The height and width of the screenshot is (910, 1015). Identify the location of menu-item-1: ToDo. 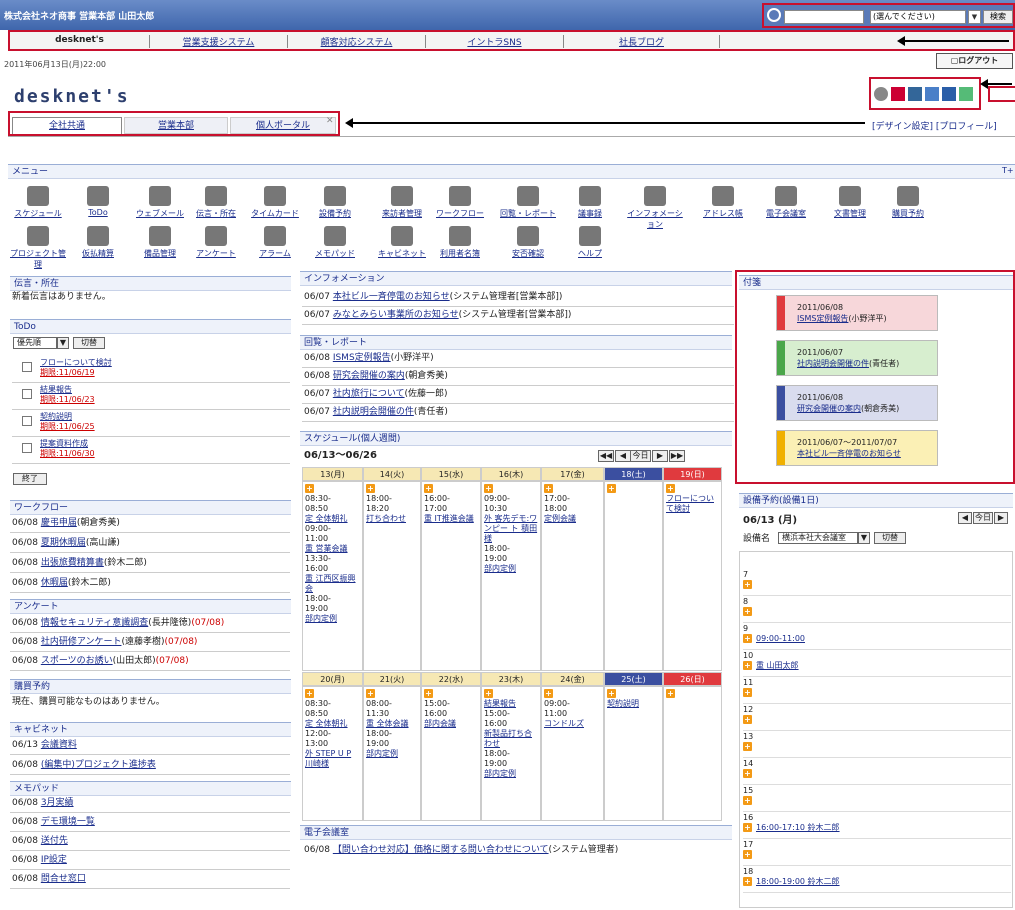
(98, 201).